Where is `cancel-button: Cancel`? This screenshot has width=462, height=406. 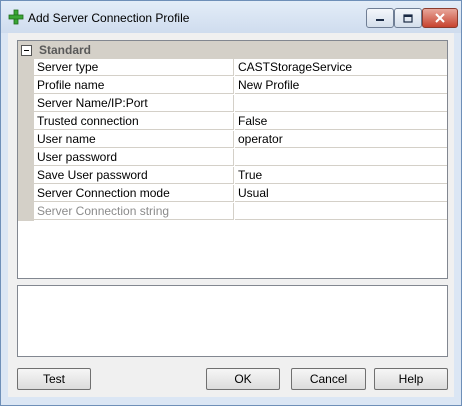 cancel-button: Cancel is located at coordinates (328, 379).